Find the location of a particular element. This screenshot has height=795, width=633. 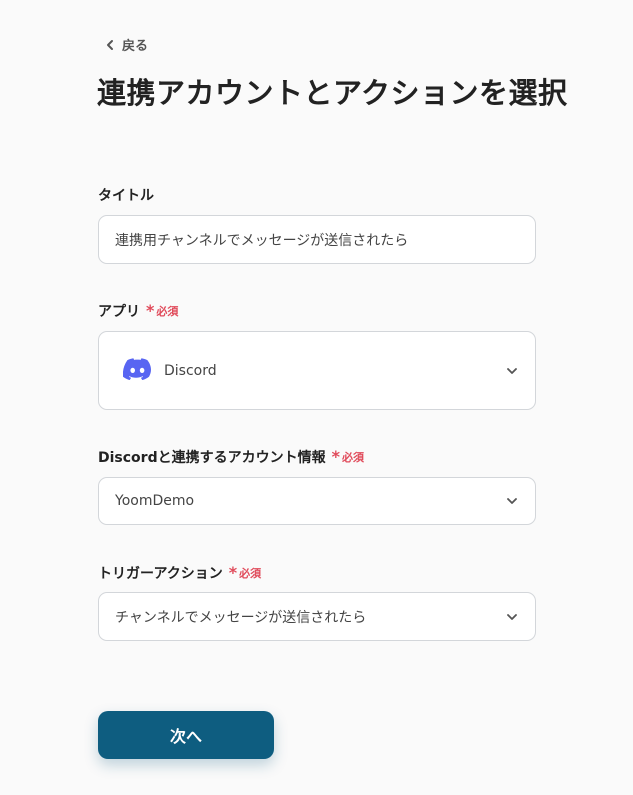

trigger-select: チャンネルでメッセージが送信されたら is located at coordinates (317, 616).